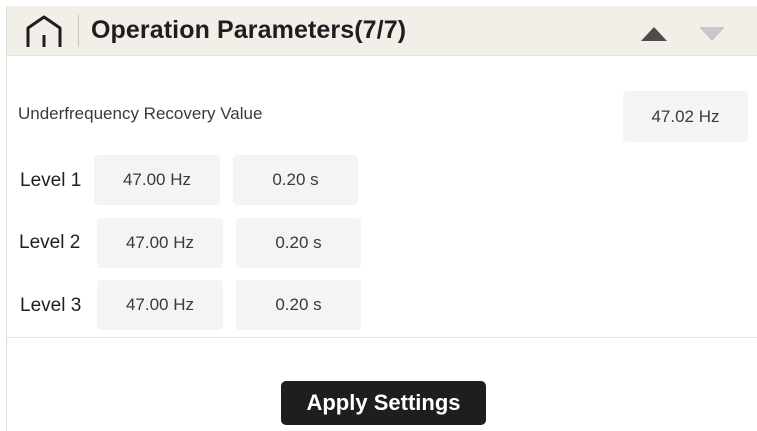 The image size is (757, 431). I want to click on next-page-button, so click(712, 34).